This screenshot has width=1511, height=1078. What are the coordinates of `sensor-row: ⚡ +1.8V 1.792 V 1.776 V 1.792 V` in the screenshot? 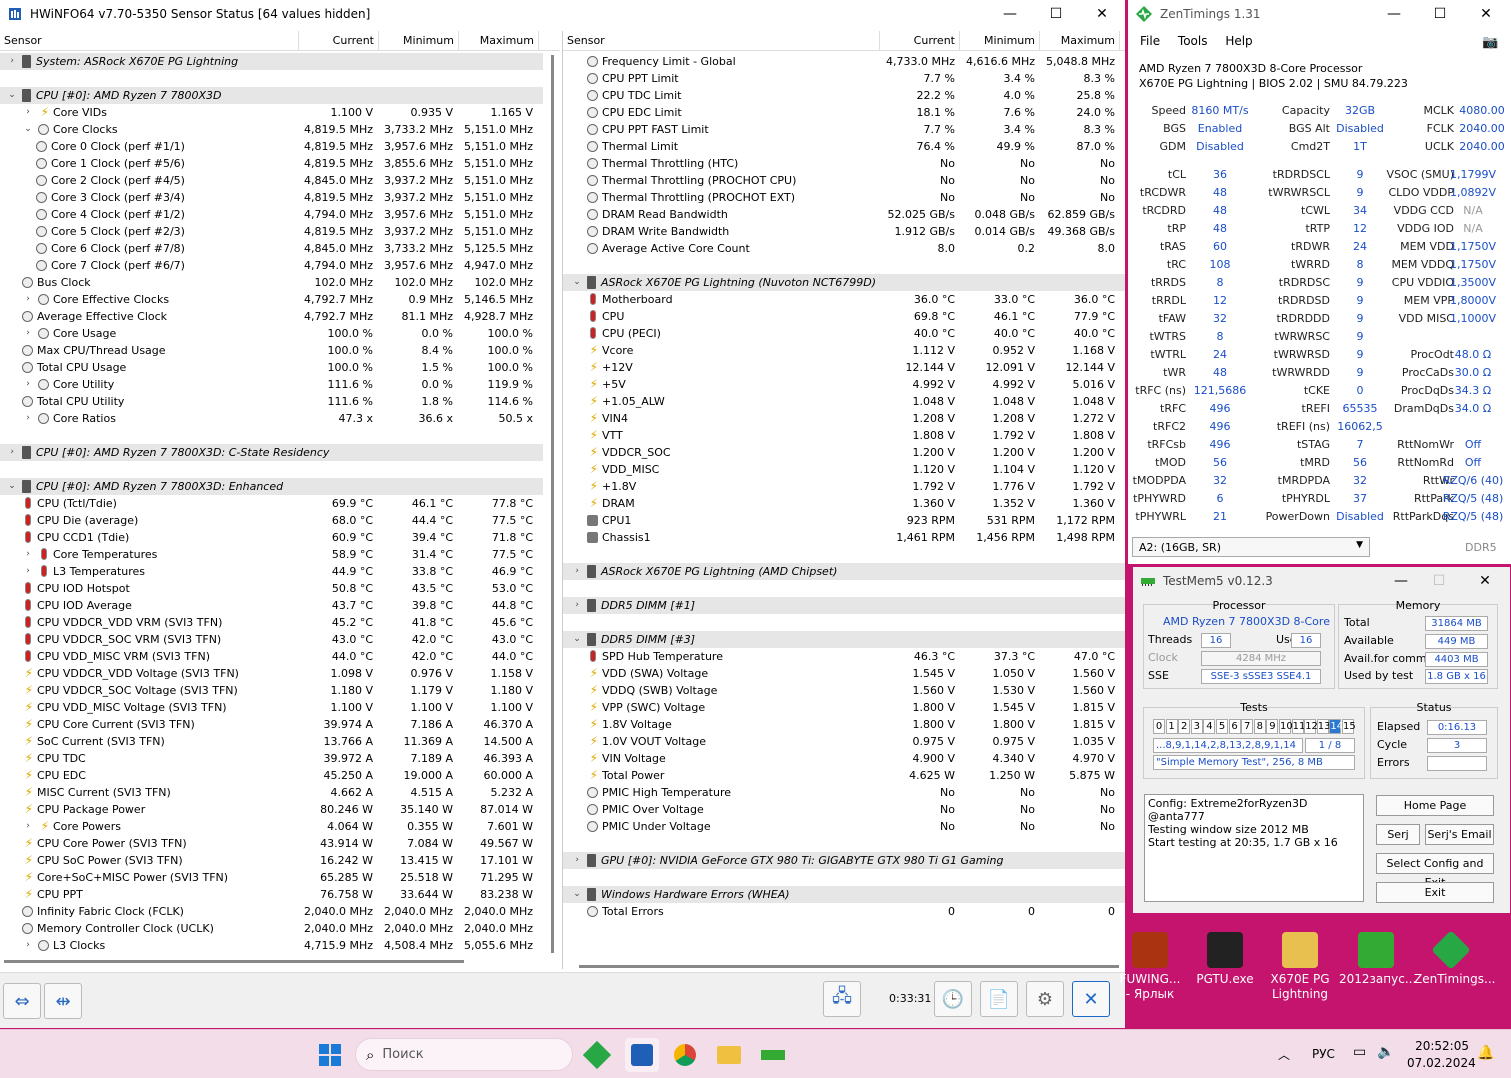 It's located at (844, 486).